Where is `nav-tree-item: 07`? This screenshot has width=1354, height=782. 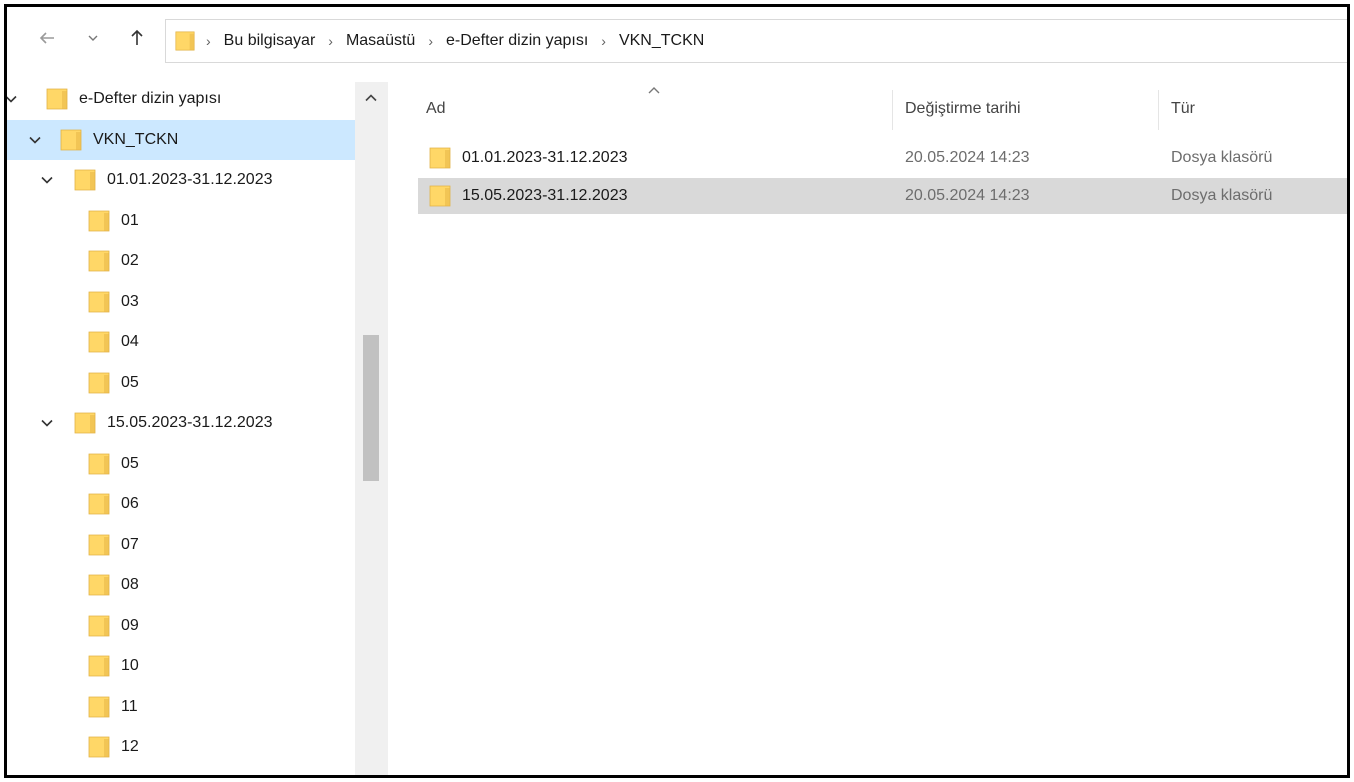 nav-tree-item: 07 is located at coordinates (181, 545).